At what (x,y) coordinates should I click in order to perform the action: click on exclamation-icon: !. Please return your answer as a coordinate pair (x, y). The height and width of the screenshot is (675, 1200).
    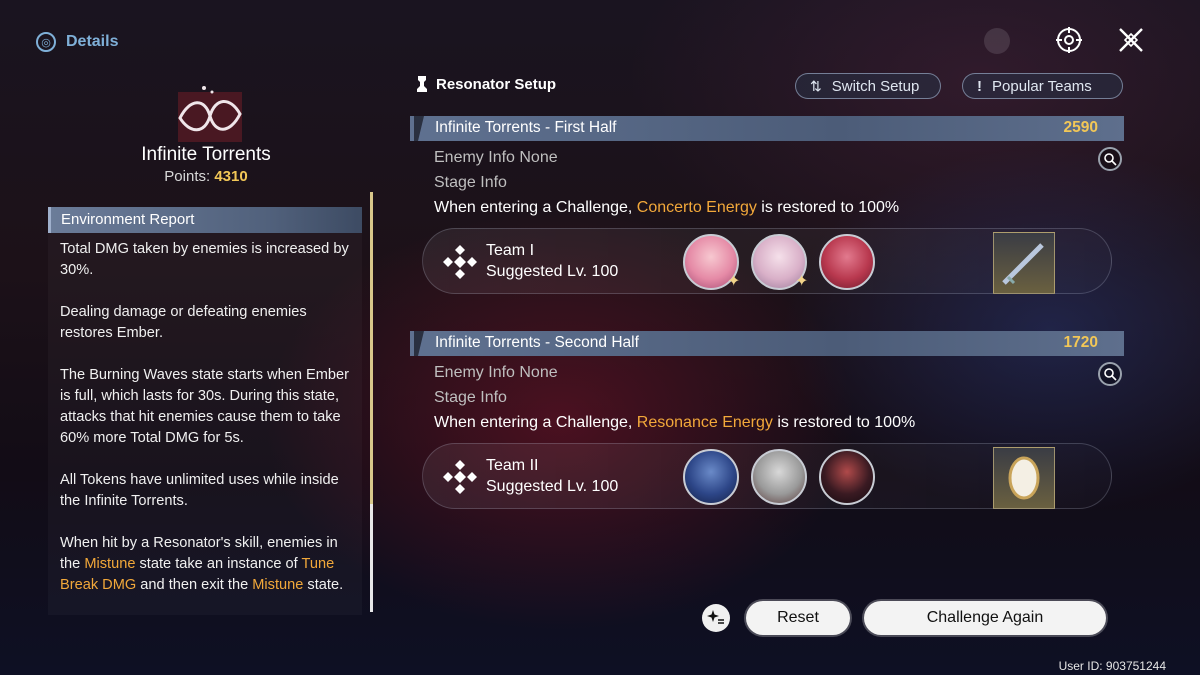
    Looking at the image, I should click on (979, 86).